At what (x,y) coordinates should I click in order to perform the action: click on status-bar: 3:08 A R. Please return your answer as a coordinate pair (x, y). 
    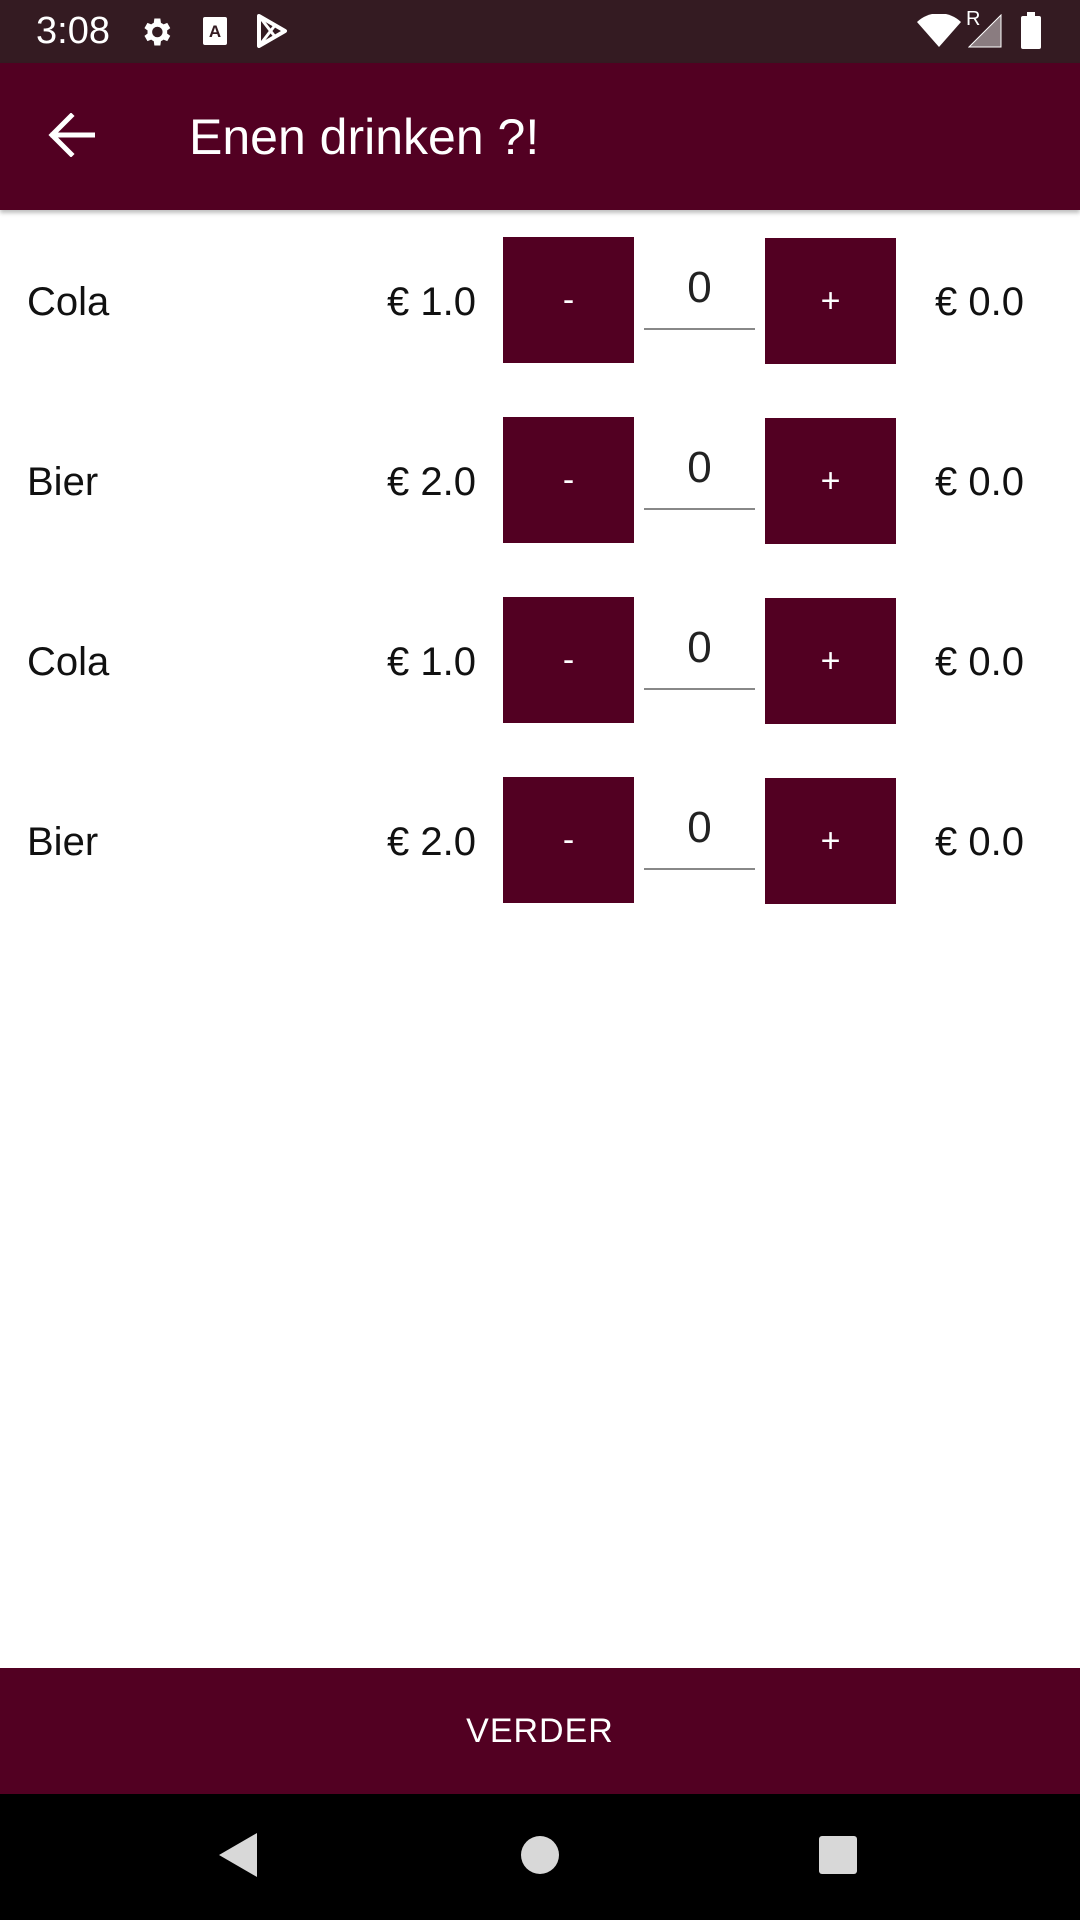
    Looking at the image, I should click on (540, 31).